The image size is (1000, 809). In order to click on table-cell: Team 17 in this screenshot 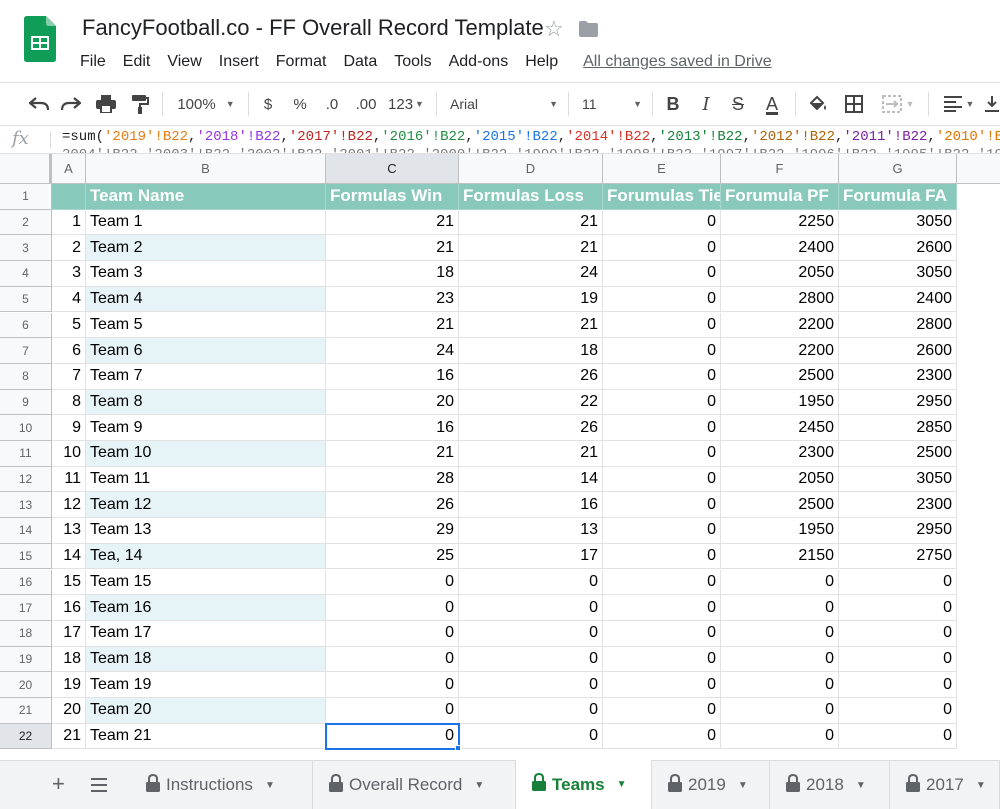, I will do `click(206, 633)`.